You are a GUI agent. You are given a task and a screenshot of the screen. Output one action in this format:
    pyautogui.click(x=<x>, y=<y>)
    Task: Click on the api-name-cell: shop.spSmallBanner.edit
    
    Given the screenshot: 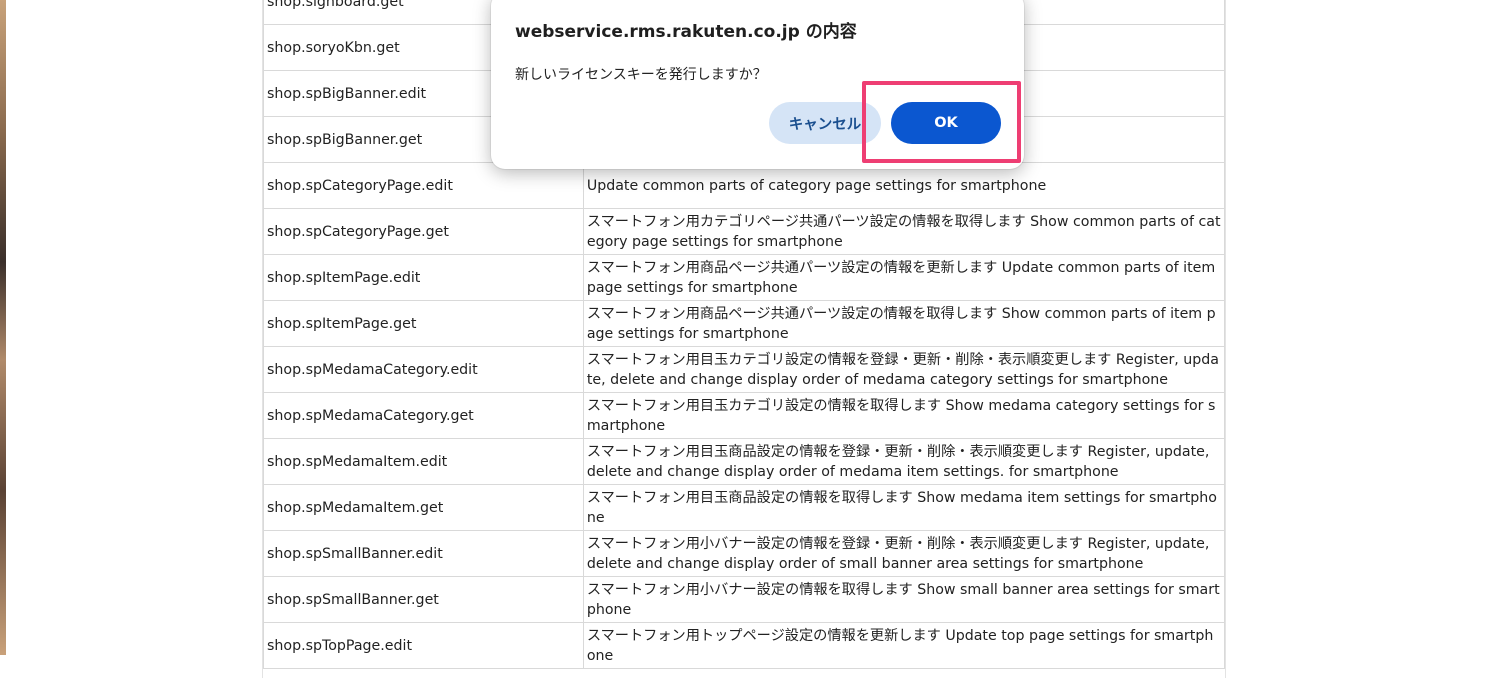 What is the action you would take?
    pyautogui.click(x=423, y=553)
    